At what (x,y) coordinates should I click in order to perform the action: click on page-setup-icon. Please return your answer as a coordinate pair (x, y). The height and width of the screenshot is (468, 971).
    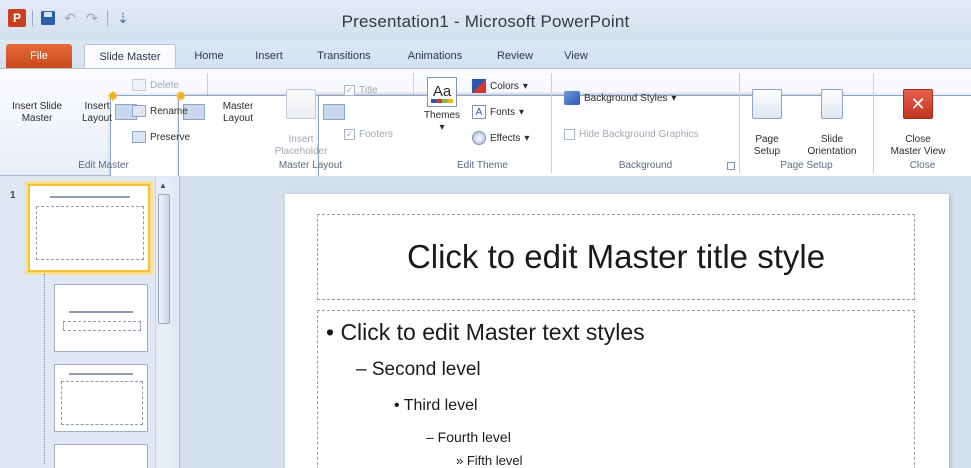
    Looking at the image, I should click on (767, 104).